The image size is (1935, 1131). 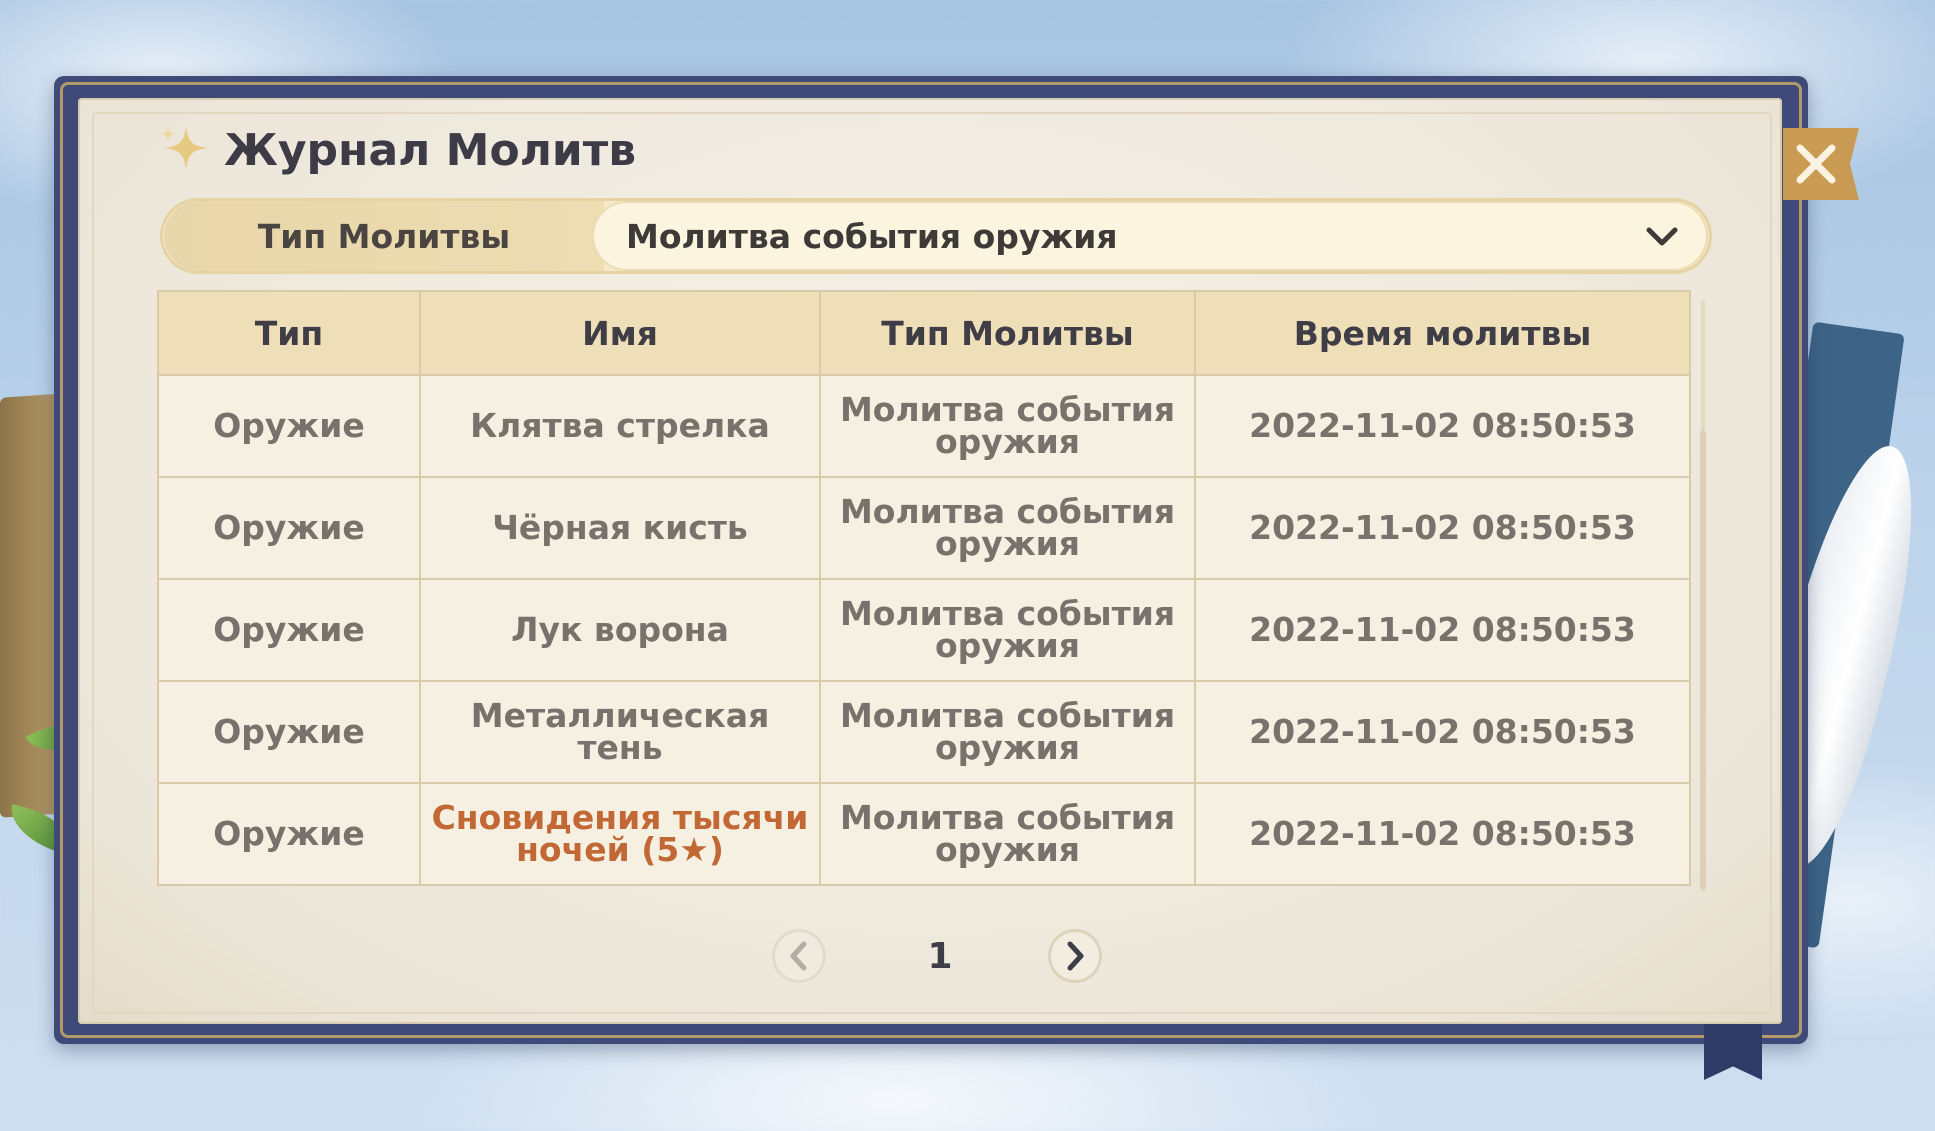 What do you see at coordinates (1442, 333) in the screenshot?
I see `column-header-time: Время молитвы` at bounding box center [1442, 333].